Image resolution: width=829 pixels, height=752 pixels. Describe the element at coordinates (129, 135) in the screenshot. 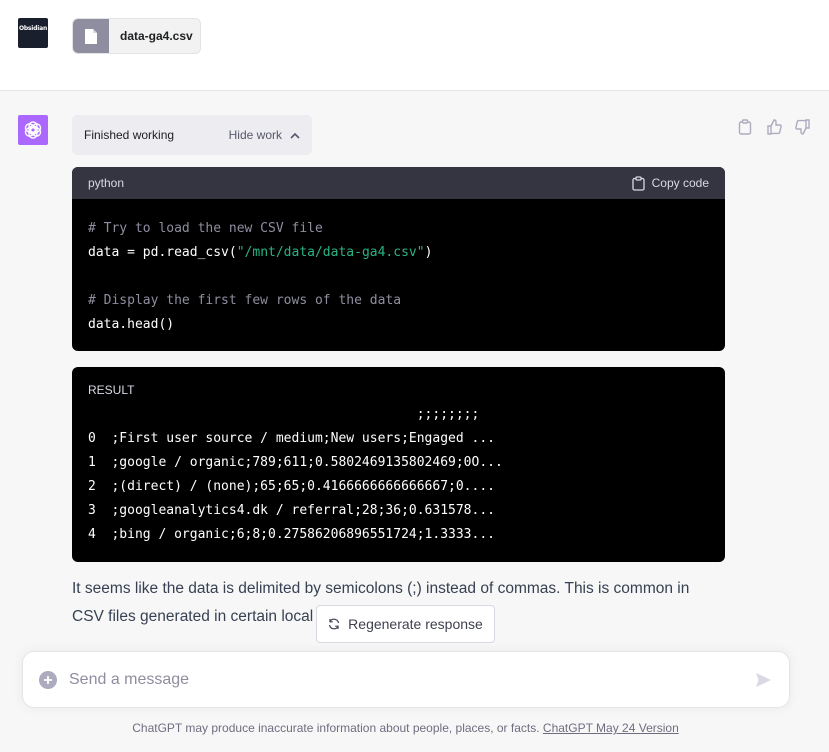

I see `work-status-text: Finished working` at that location.